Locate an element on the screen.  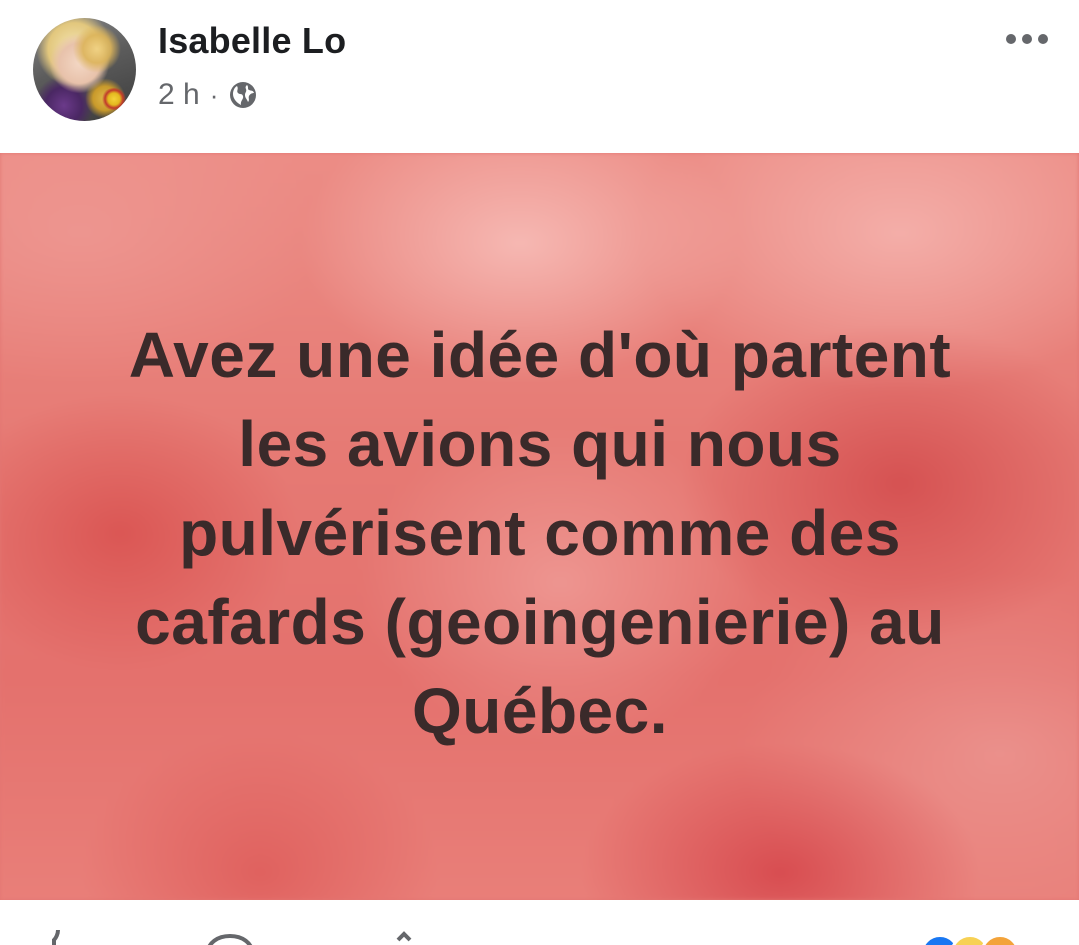
more-options-button is located at coordinates (1027, 39).